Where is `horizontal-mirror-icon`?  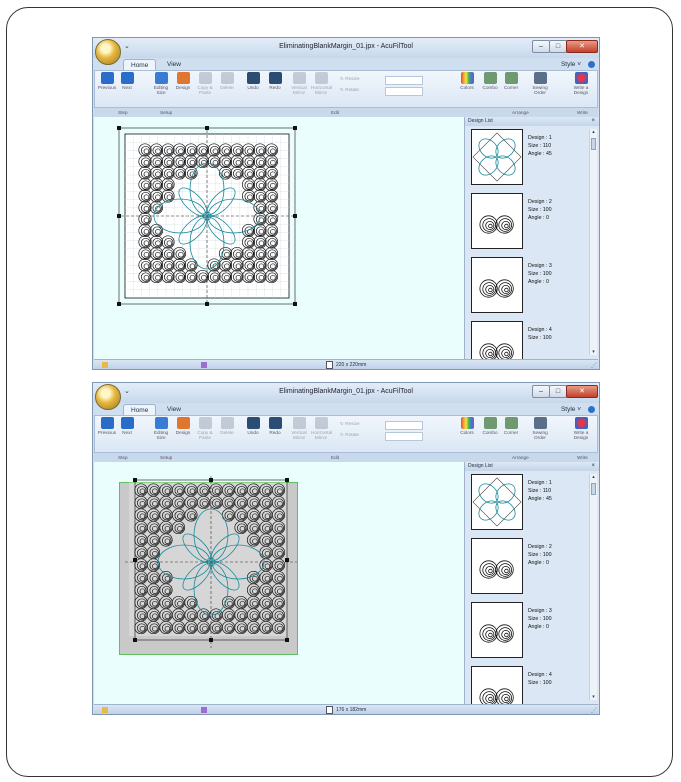 horizontal-mirror-icon is located at coordinates (321, 78).